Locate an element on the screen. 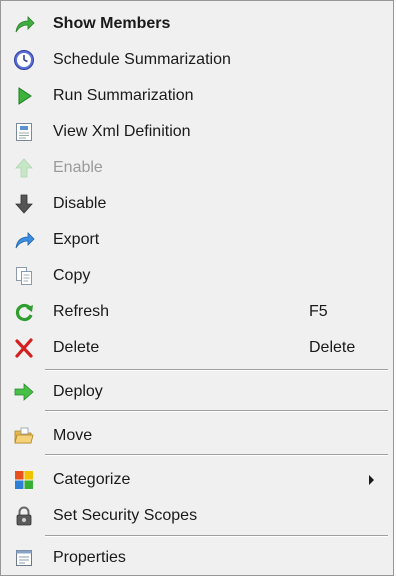  menu-item-label: Export is located at coordinates (76, 239).